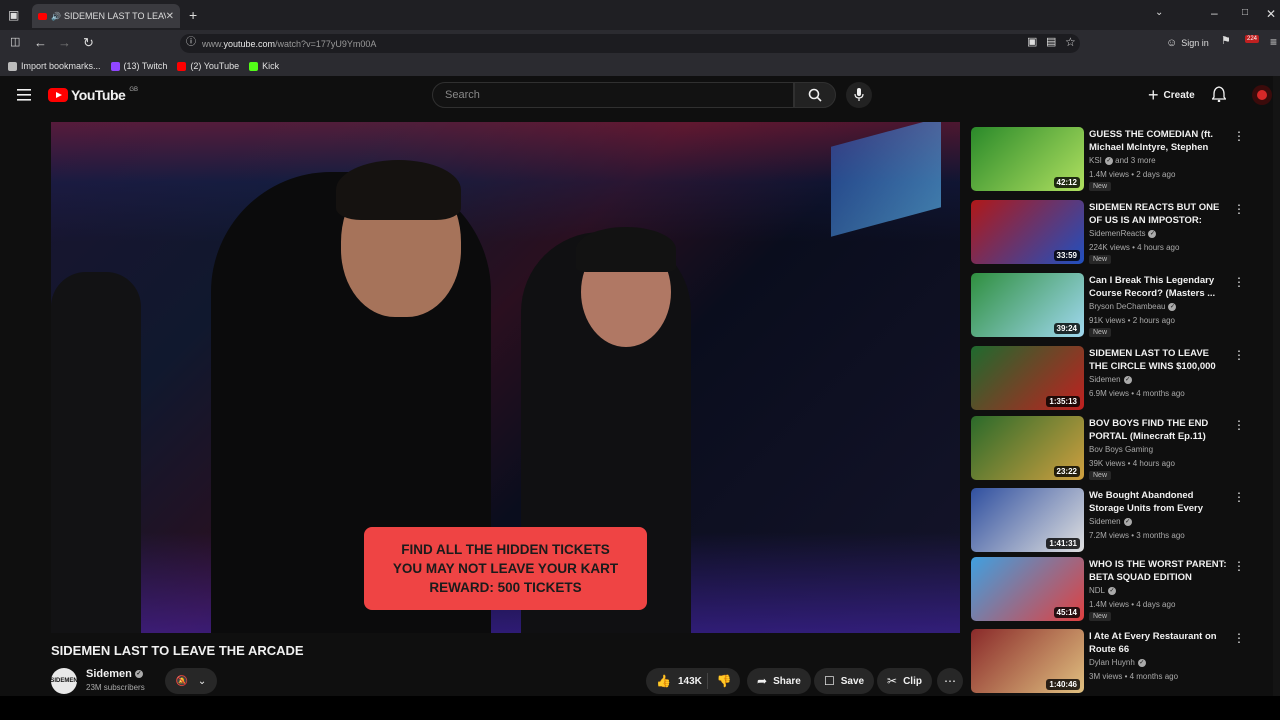 This screenshot has width=1280, height=720. What do you see at coordinates (859, 95) in the screenshot?
I see `voice-search-button` at bounding box center [859, 95].